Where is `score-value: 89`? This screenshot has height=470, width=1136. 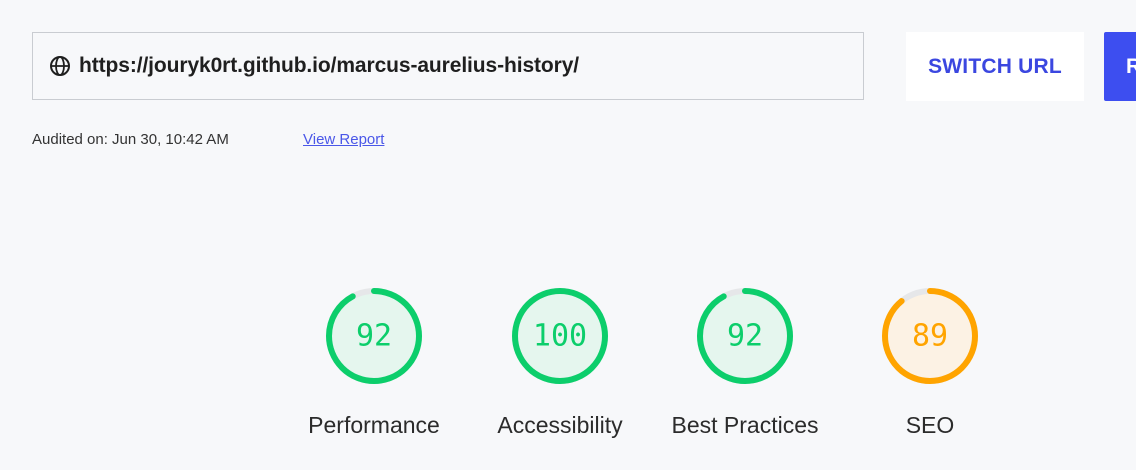
score-value: 89 is located at coordinates (930, 336).